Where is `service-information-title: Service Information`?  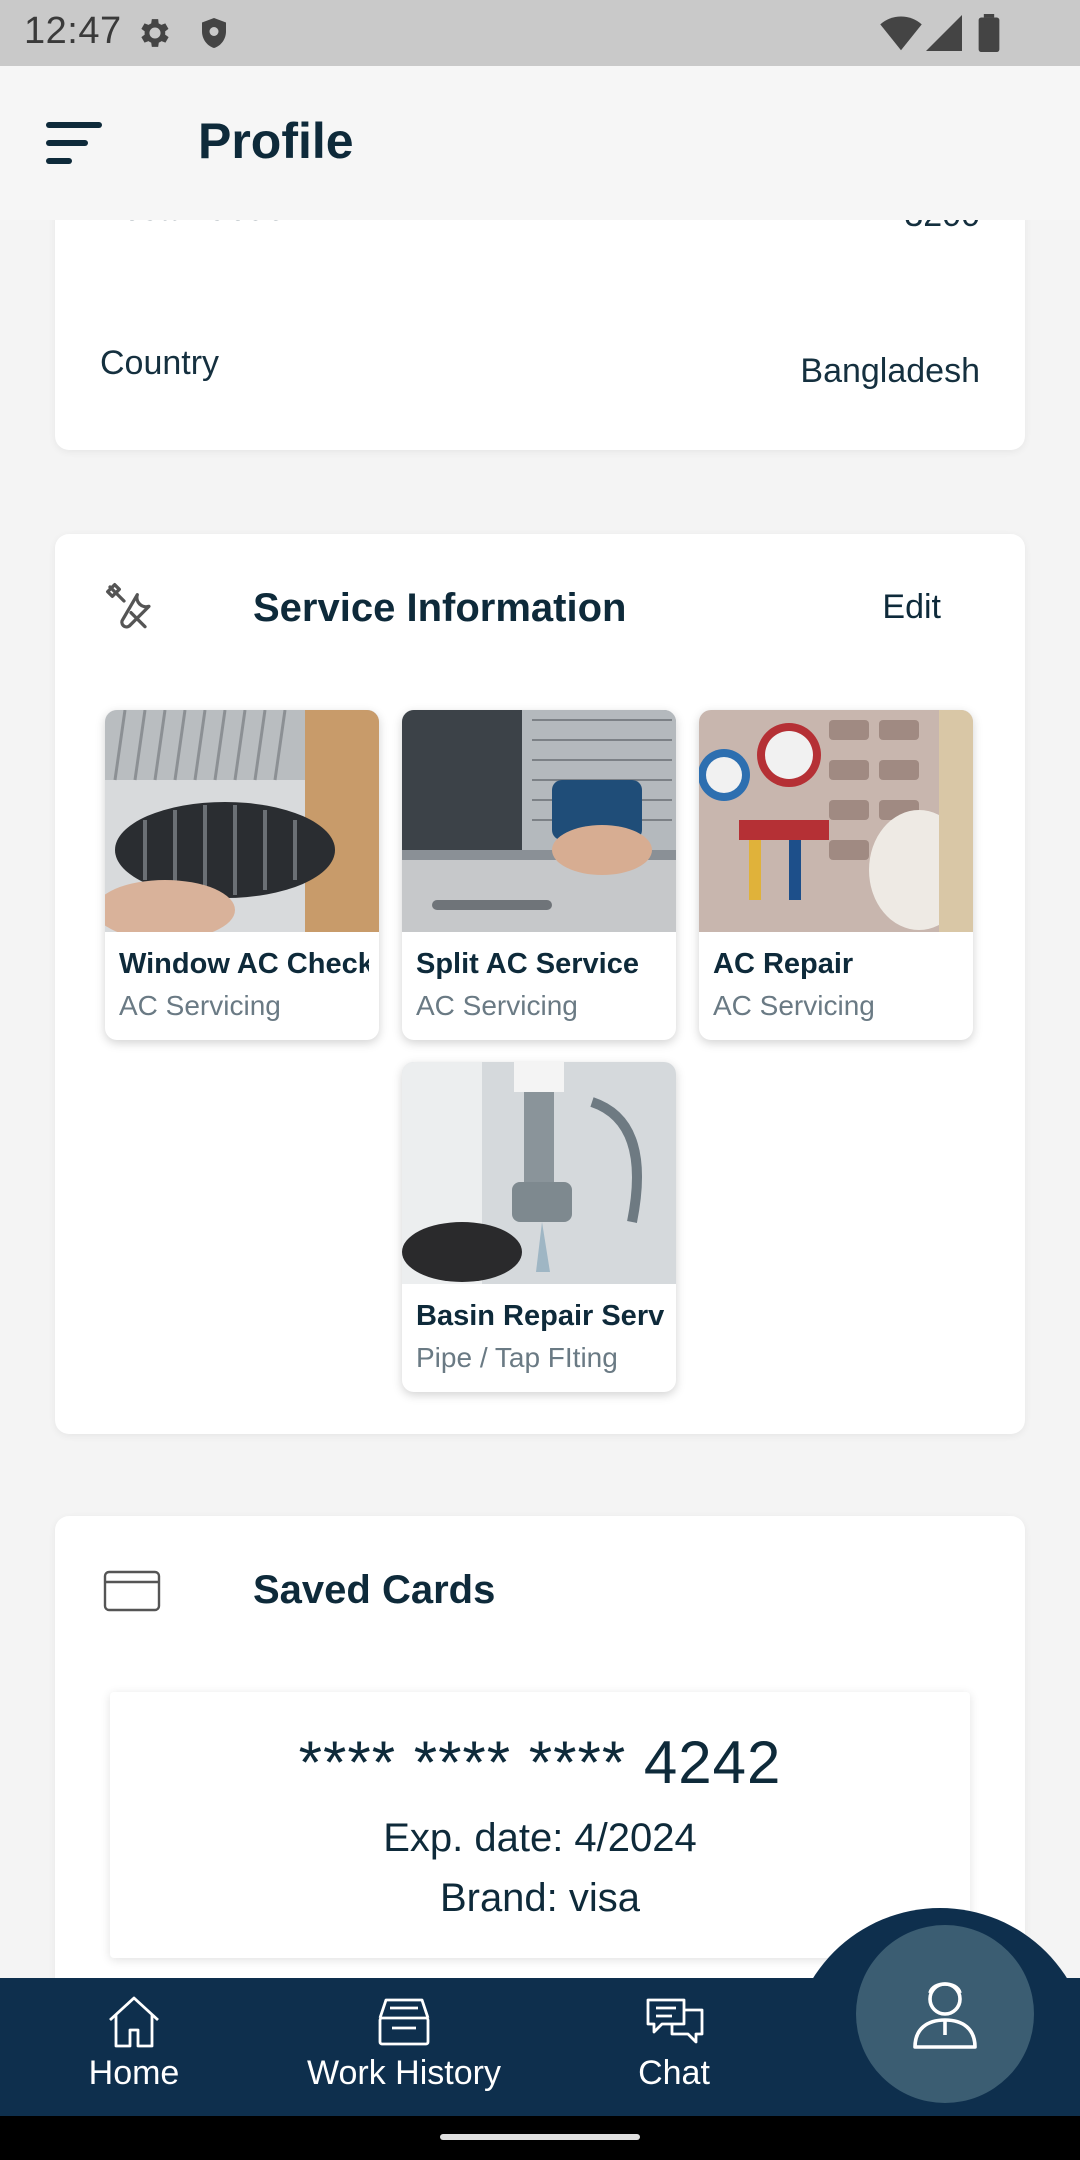 service-information-title: Service Information is located at coordinates (440, 608).